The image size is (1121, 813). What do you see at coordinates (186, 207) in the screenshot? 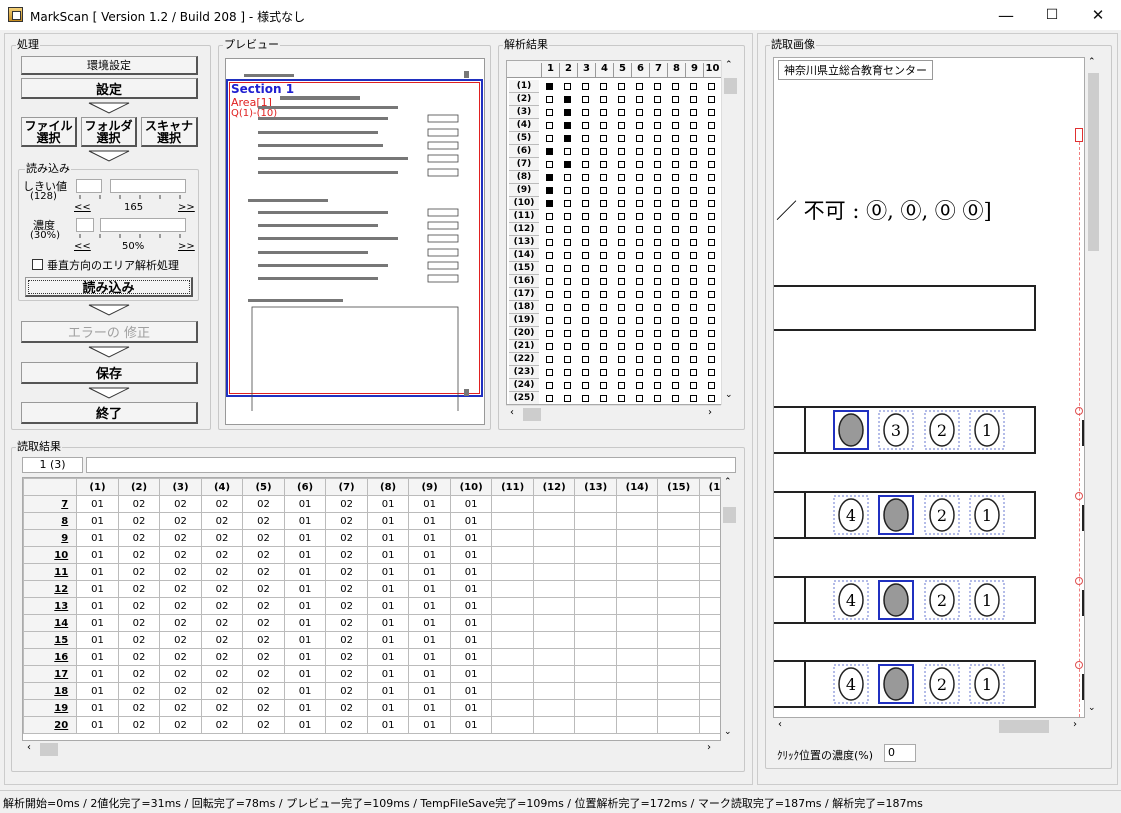
I see `threshold-scroll-right: >>` at bounding box center [186, 207].